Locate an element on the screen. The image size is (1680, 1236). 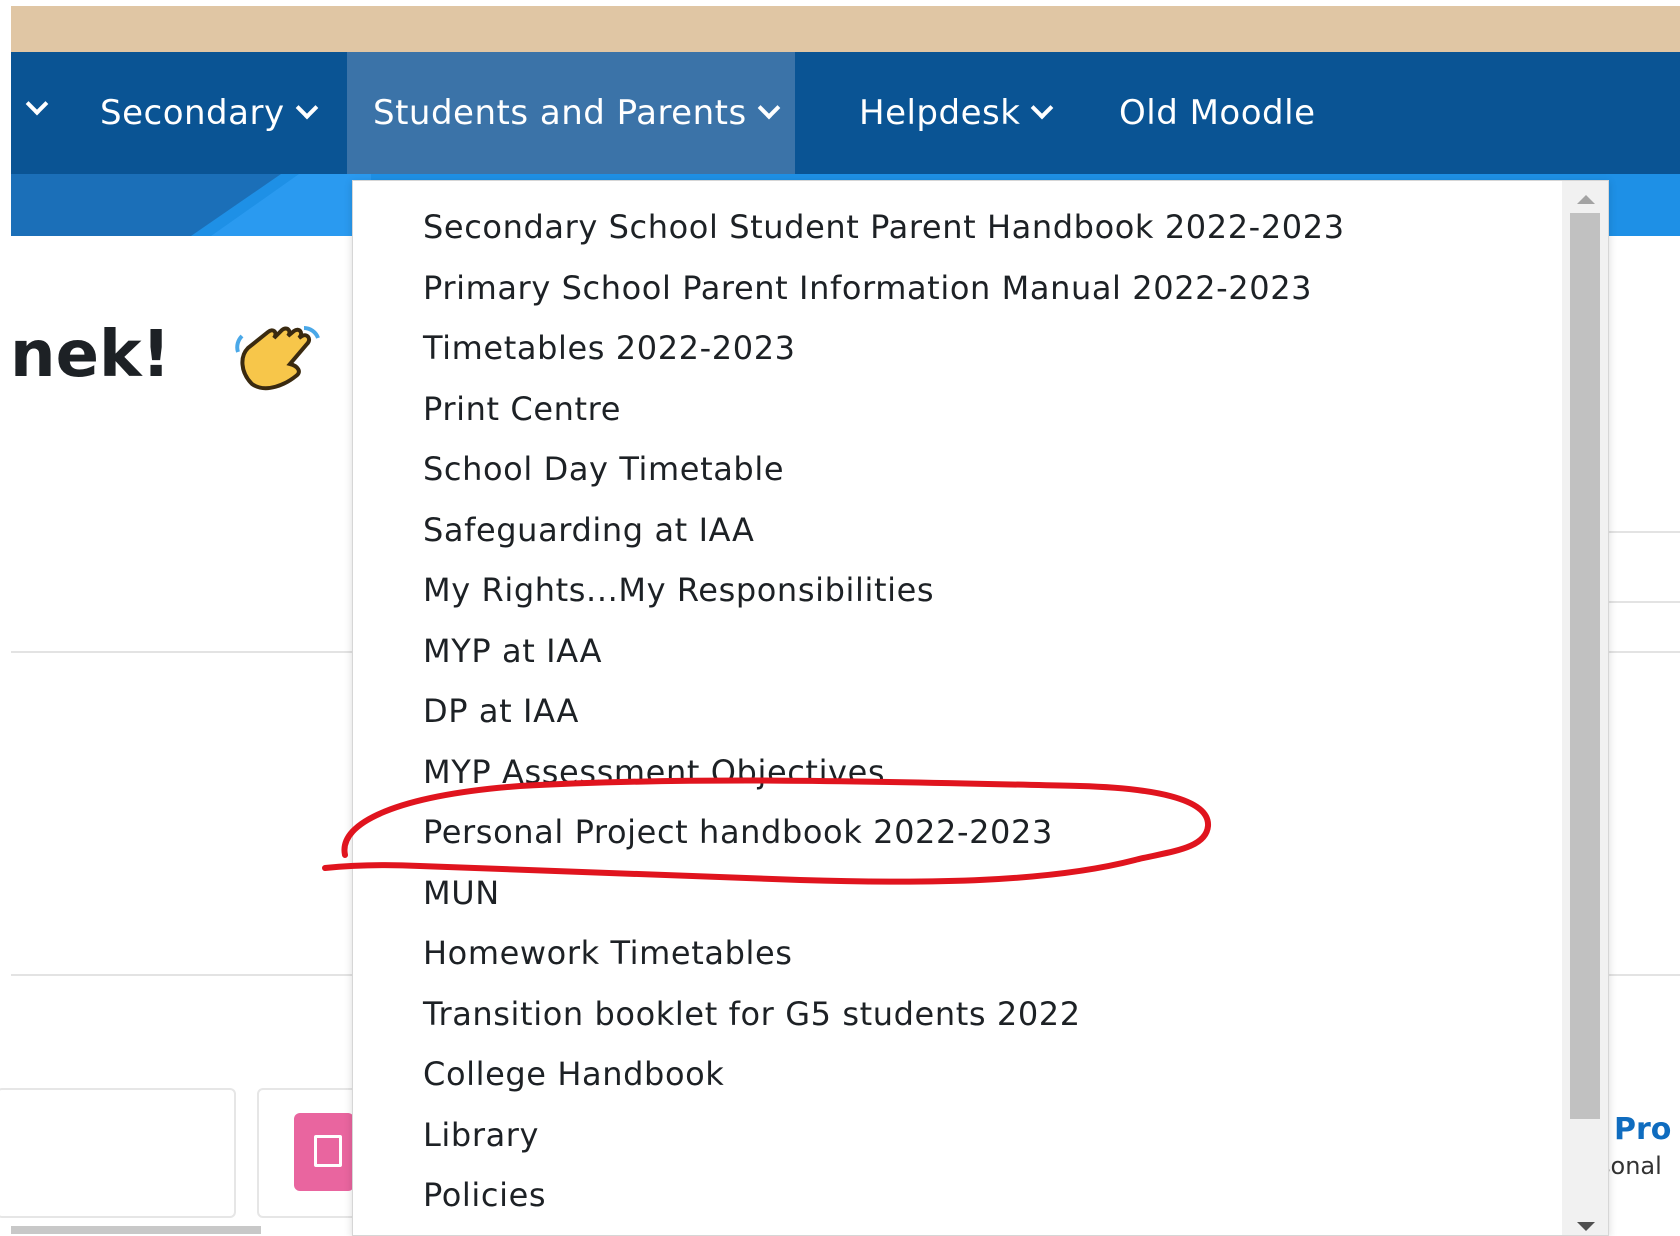
scrollbar-thumb is located at coordinates (1585, 666).